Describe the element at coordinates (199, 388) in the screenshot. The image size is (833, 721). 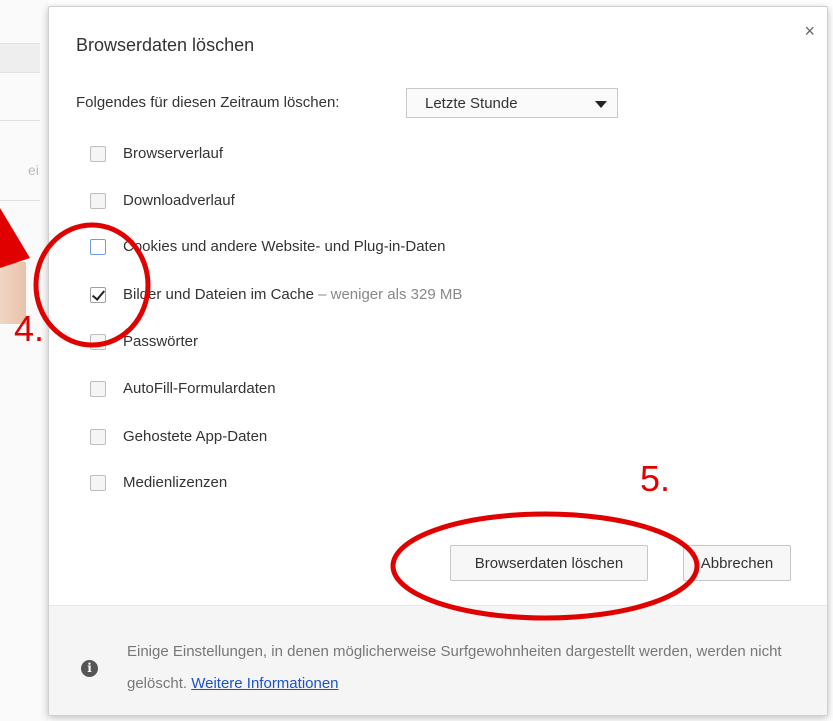
I see `option-label: AutoFill-Formulardaten` at that location.